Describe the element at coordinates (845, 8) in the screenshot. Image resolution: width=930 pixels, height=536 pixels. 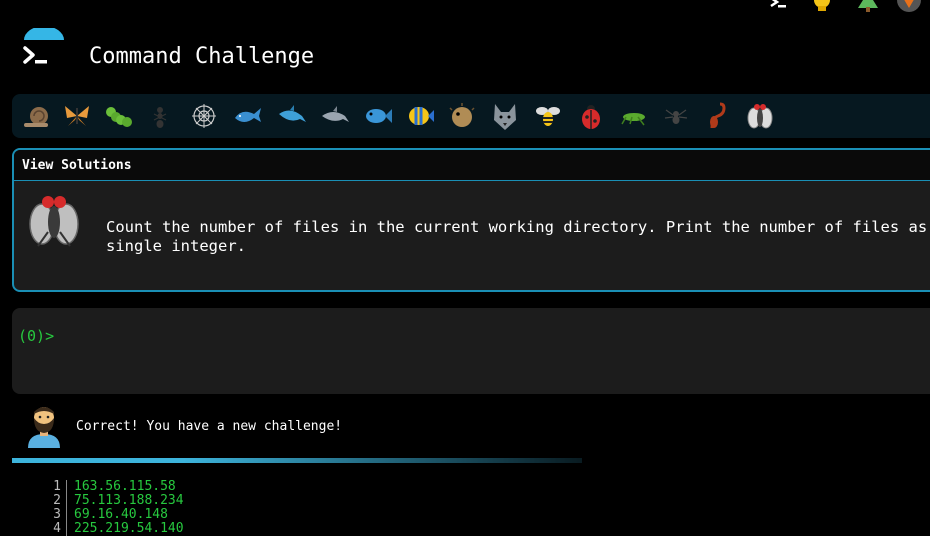
I see `top-icon-bar` at that location.